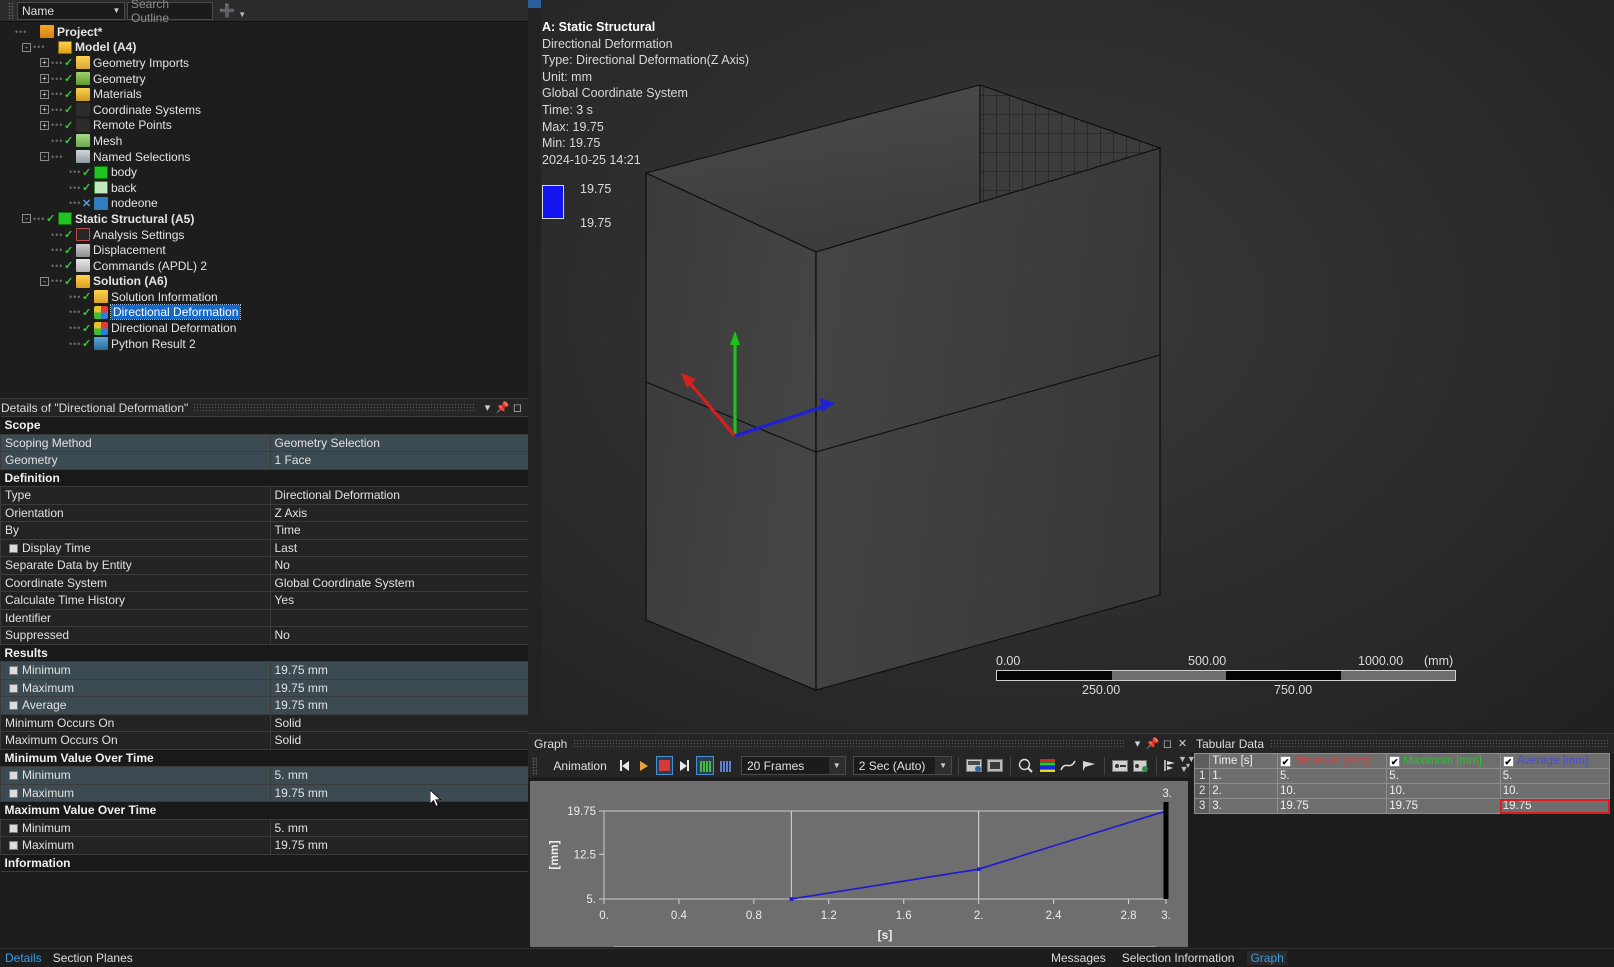 The image size is (1614, 967). What do you see at coordinates (1141, 765) in the screenshot?
I see `keyframe-edit-icon` at bounding box center [1141, 765].